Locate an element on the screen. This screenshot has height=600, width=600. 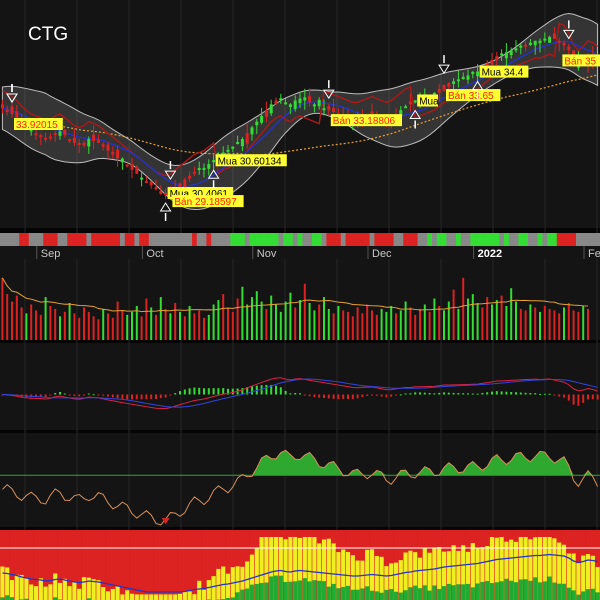
month-label: Dec is located at coordinates (382, 254).